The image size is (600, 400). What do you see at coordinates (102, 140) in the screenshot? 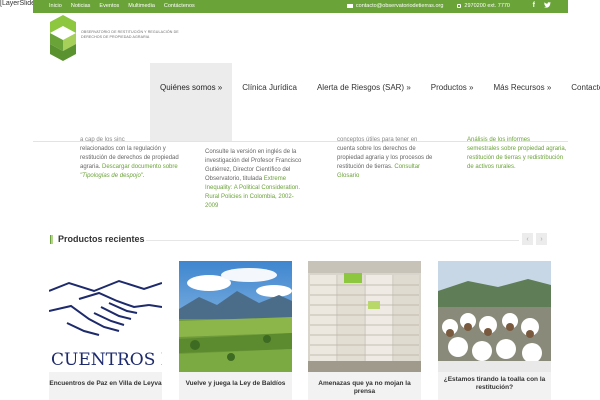
I see `col1-fragment: a cap de los sinc` at bounding box center [102, 140].